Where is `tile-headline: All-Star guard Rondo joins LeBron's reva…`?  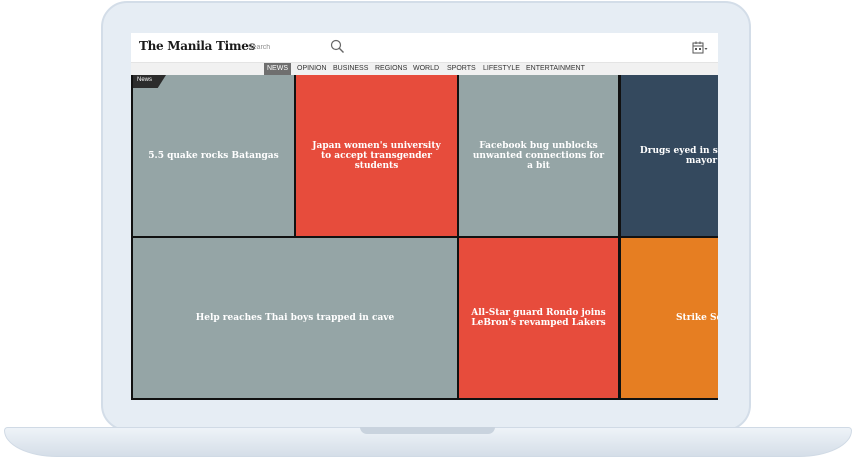 tile-headline: All-Star guard Rondo joins LeBron's reva… is located at coordinates (538, 318).